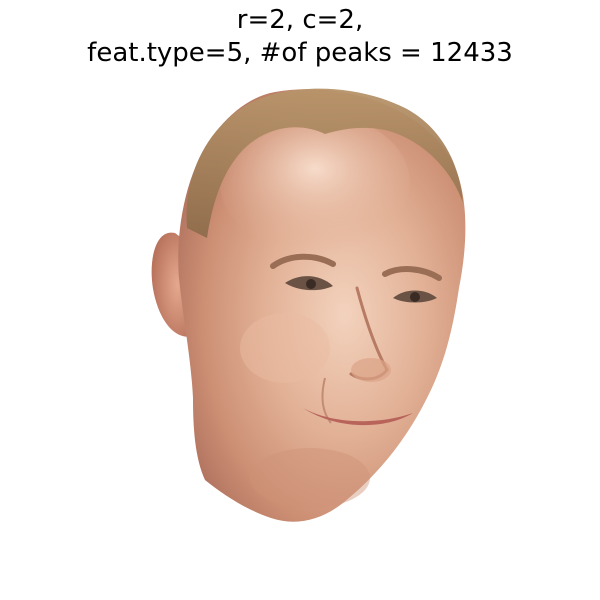 This screenshot has height=600, width=600. What do you see at coordinates (311, 284) in the screenshot?
I see `left-eye-pupil` at bounding box center [311, 284].